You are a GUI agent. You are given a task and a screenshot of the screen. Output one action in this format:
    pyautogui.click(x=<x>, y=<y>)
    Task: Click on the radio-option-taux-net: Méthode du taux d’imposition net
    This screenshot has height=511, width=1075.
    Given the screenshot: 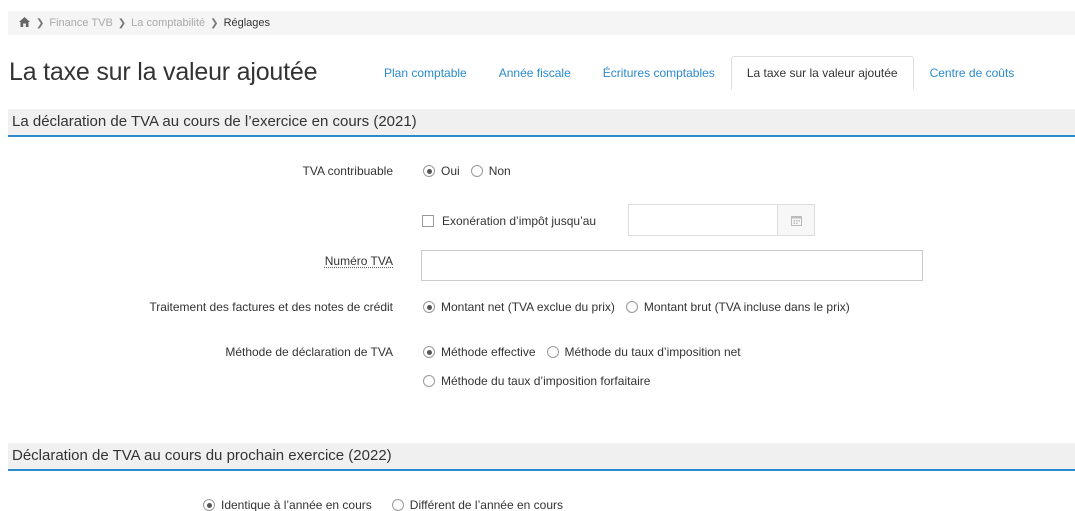 What is the action you would take?
    pyautogui.click(x=643, y=352)
    